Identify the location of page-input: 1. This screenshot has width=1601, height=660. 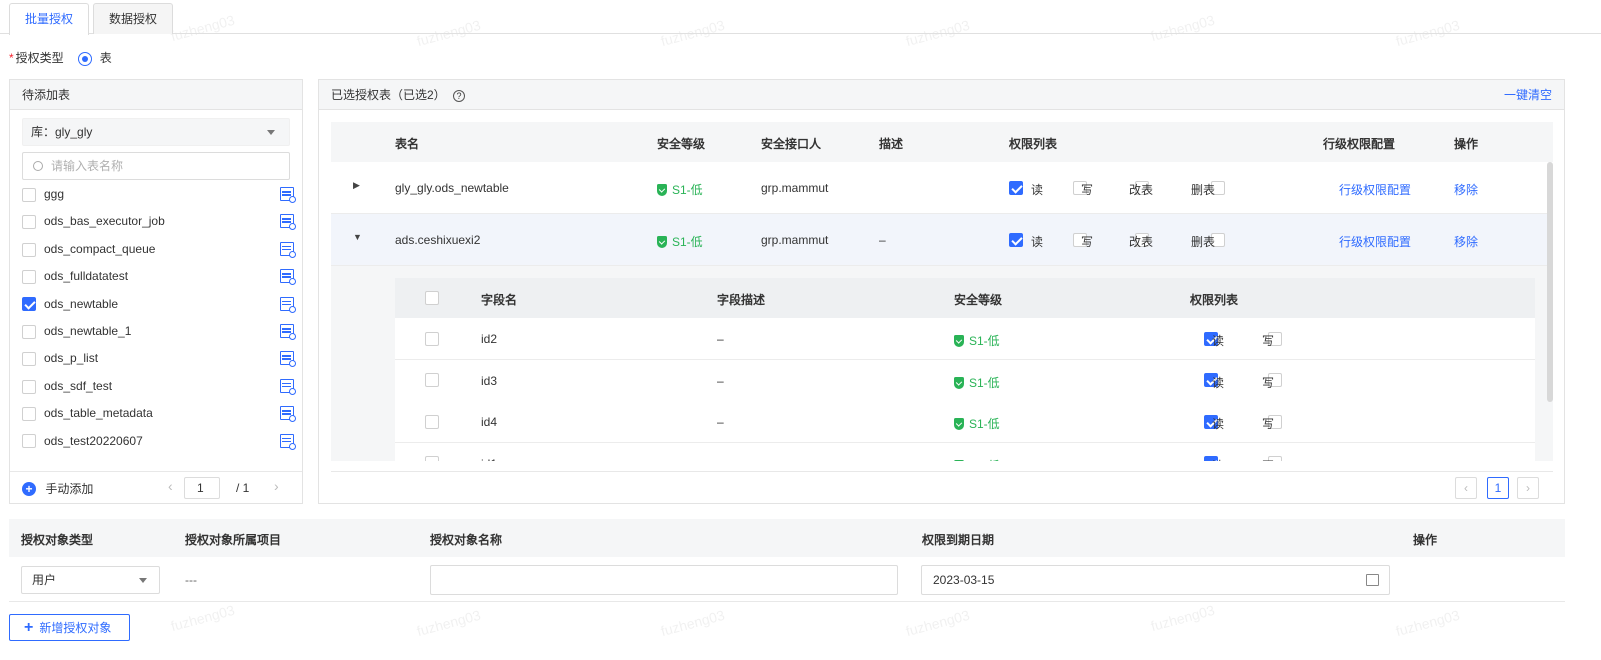
(202, 488).